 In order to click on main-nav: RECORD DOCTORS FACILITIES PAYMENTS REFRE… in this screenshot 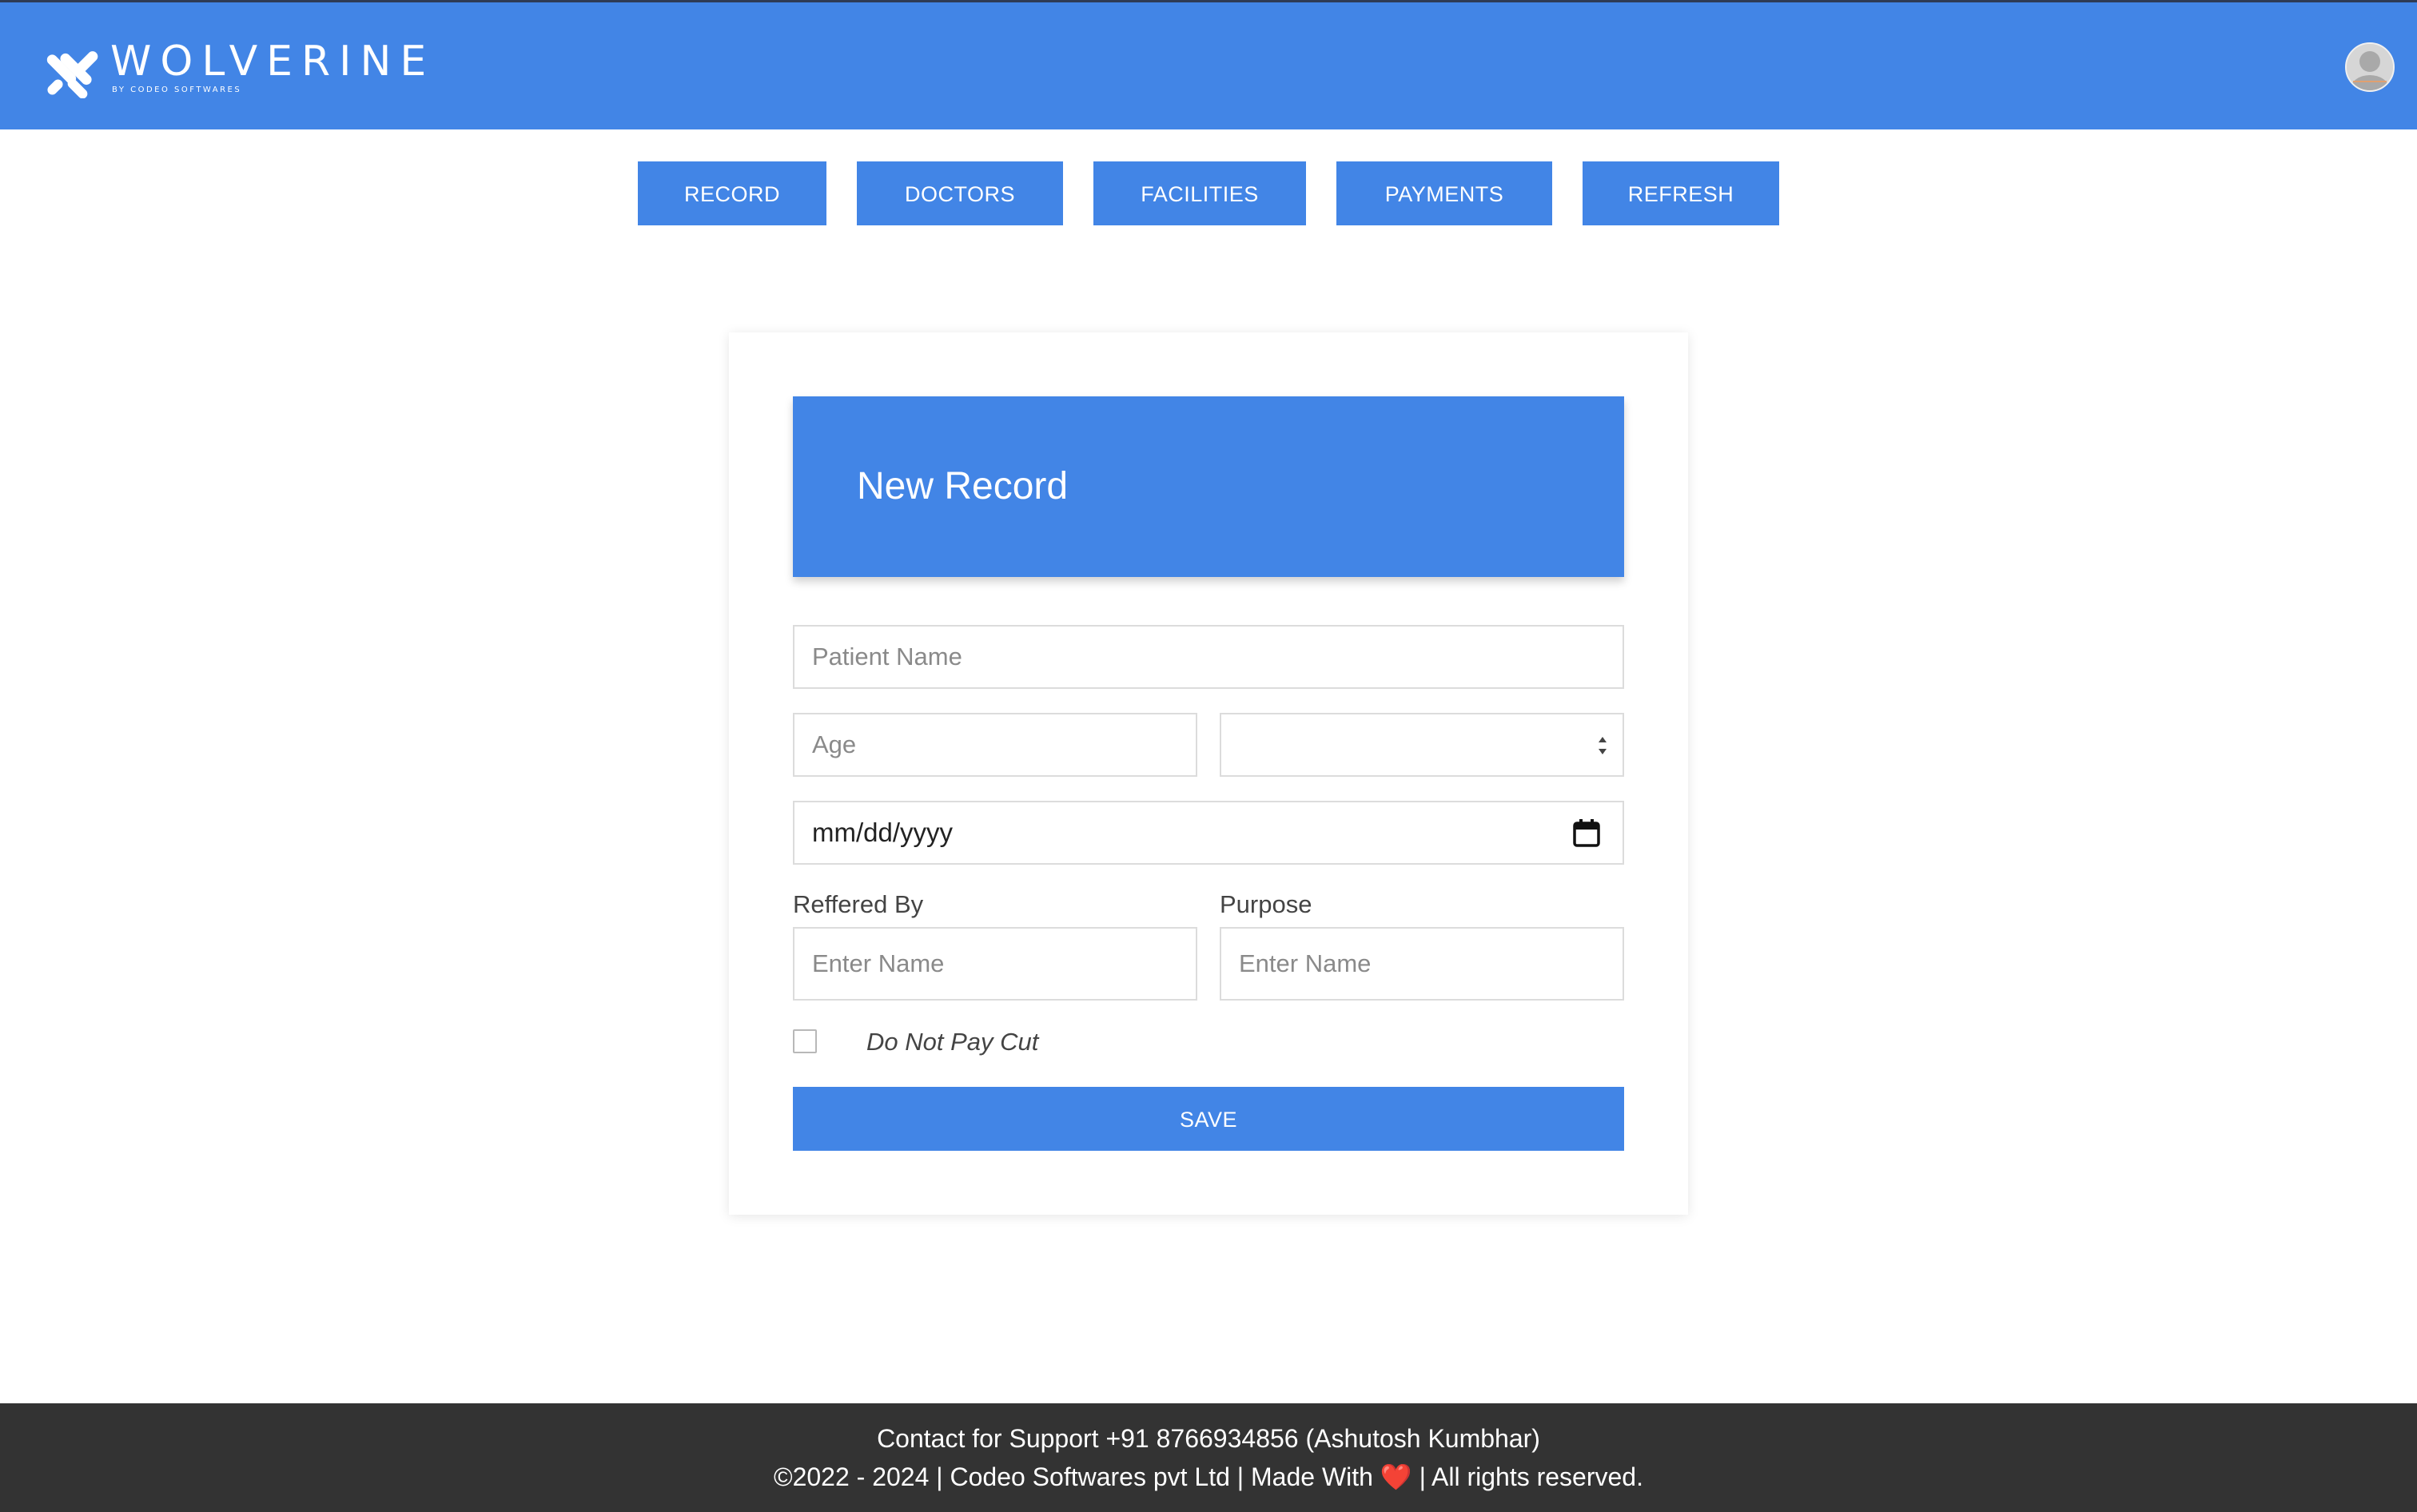, I will do `click(1208, 193)`.